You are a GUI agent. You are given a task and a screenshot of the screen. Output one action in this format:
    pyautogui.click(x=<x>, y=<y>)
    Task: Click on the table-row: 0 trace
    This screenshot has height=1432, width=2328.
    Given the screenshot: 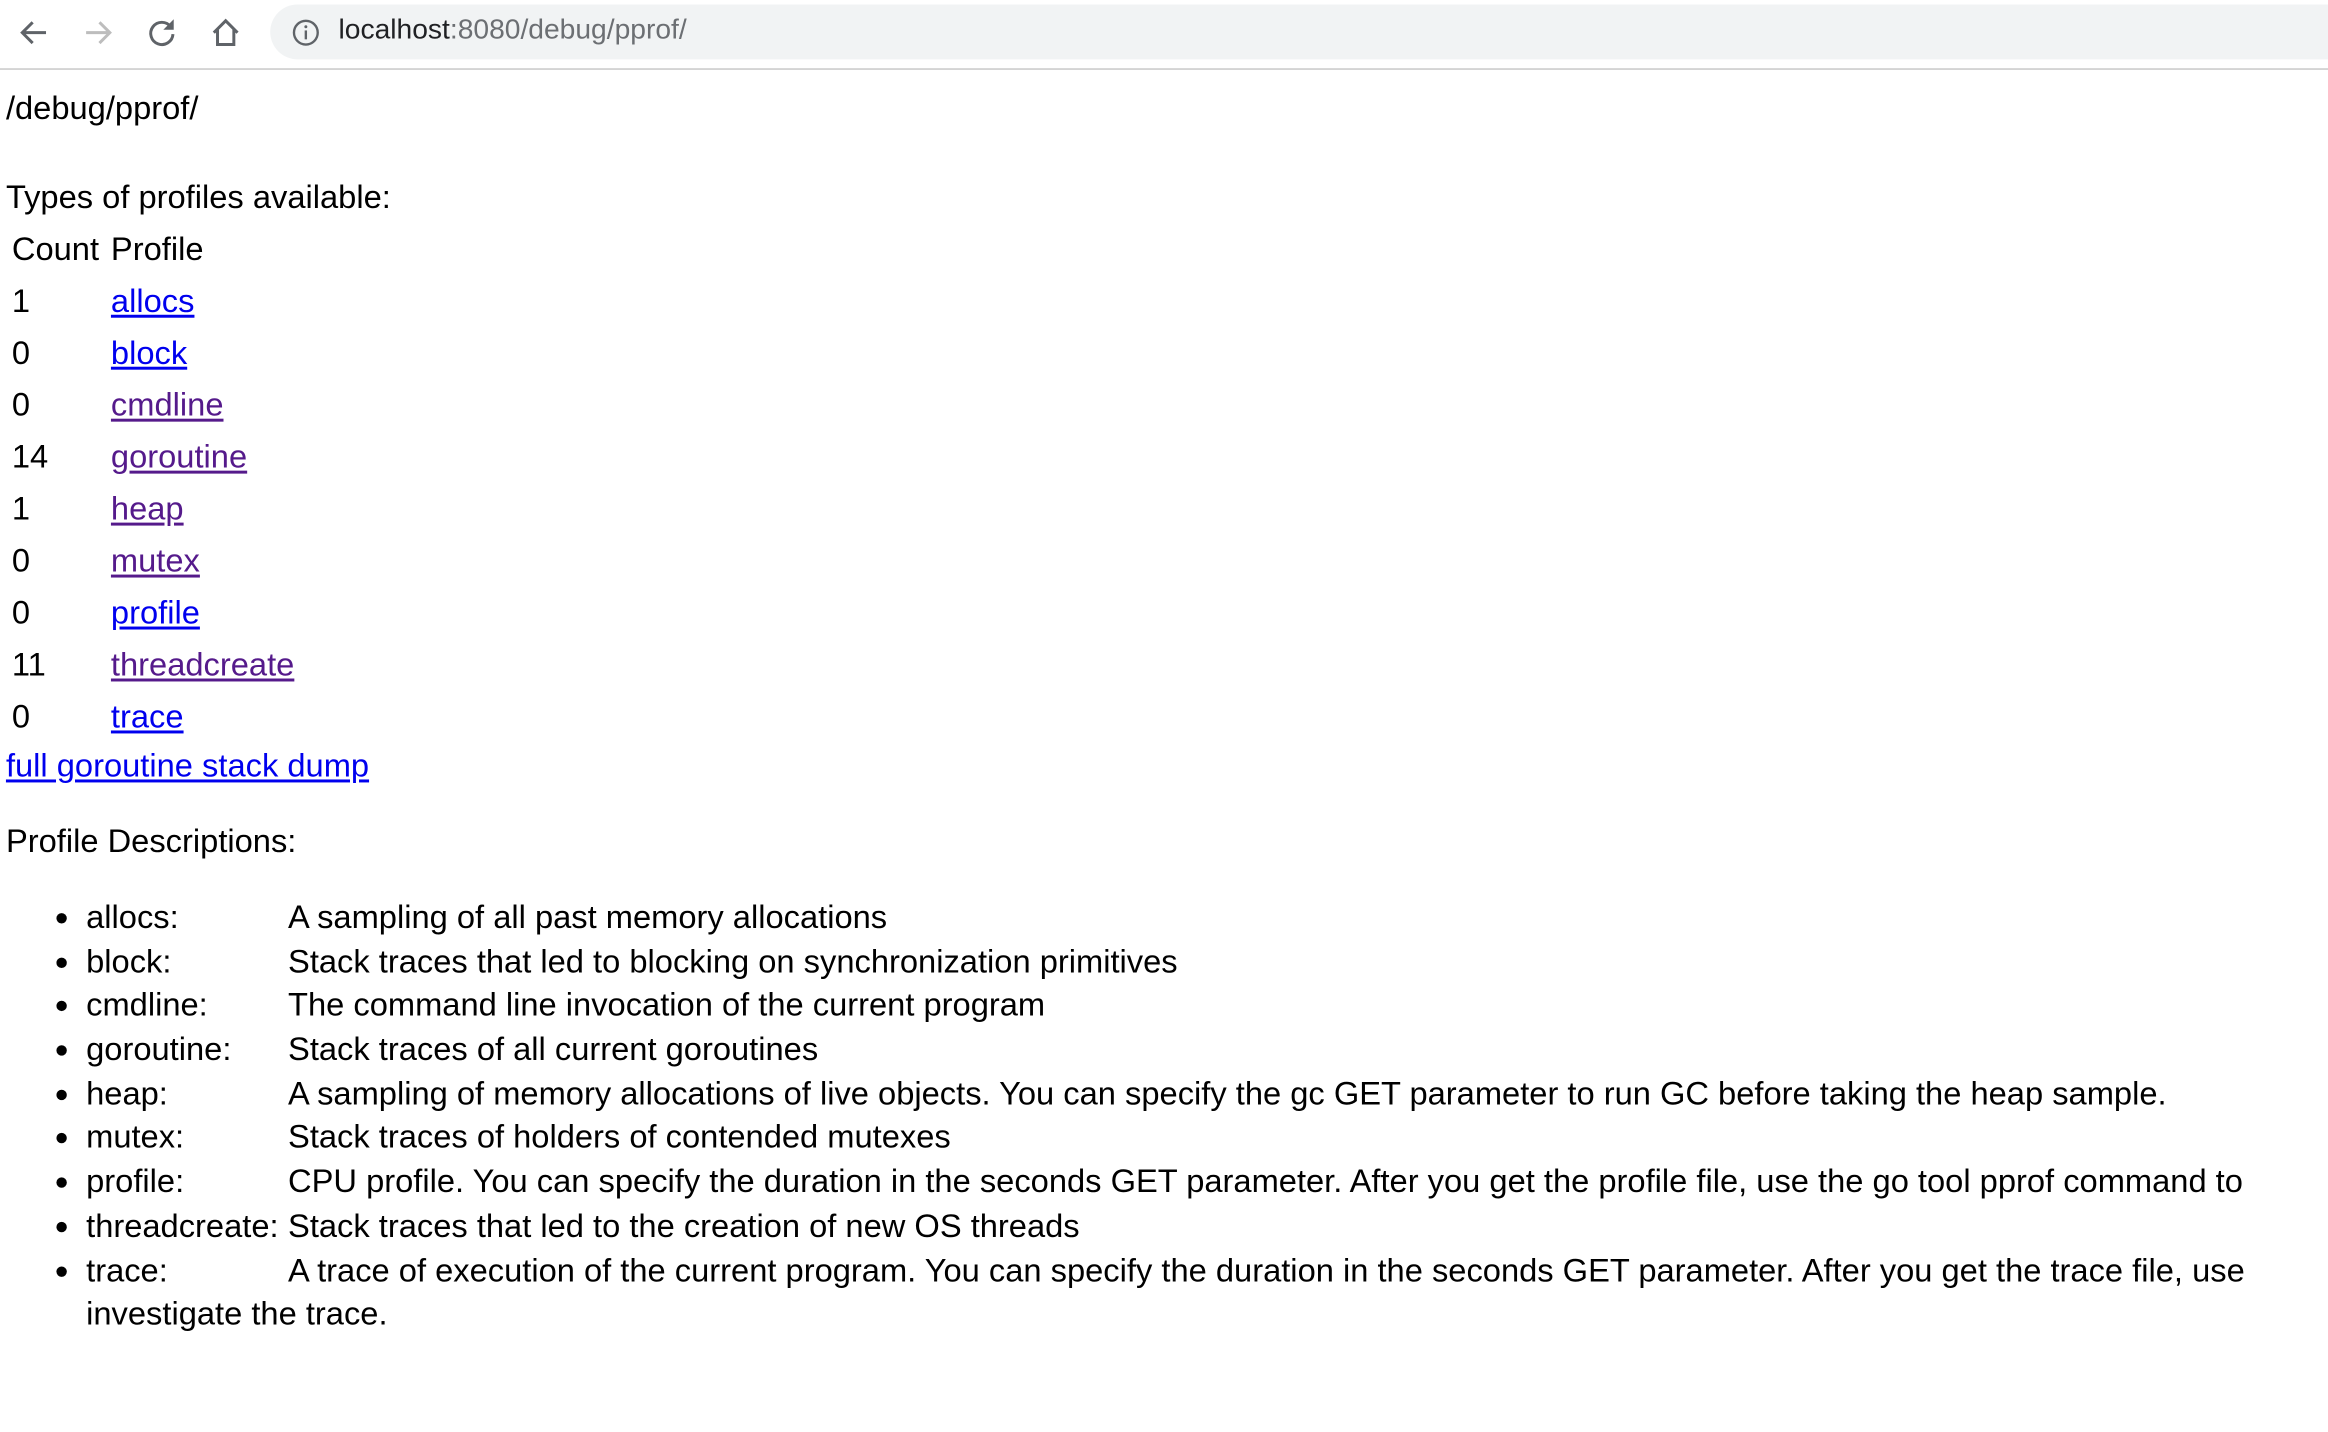 What is the action you would take?
    pyautogui.click(x=153, y=716)
    